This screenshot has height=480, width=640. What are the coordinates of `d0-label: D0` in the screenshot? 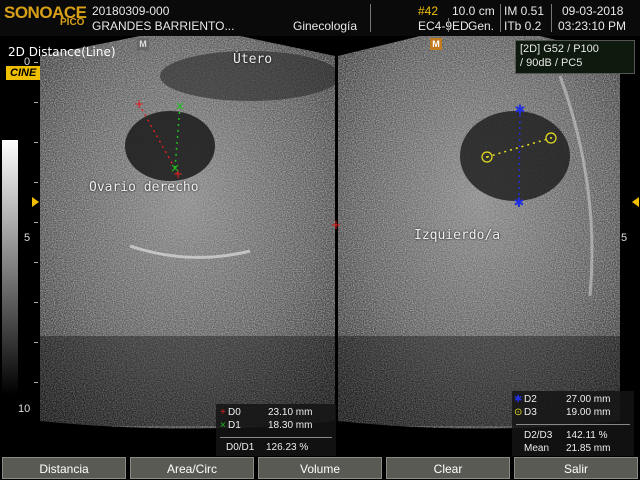 It's located at (234, 412).